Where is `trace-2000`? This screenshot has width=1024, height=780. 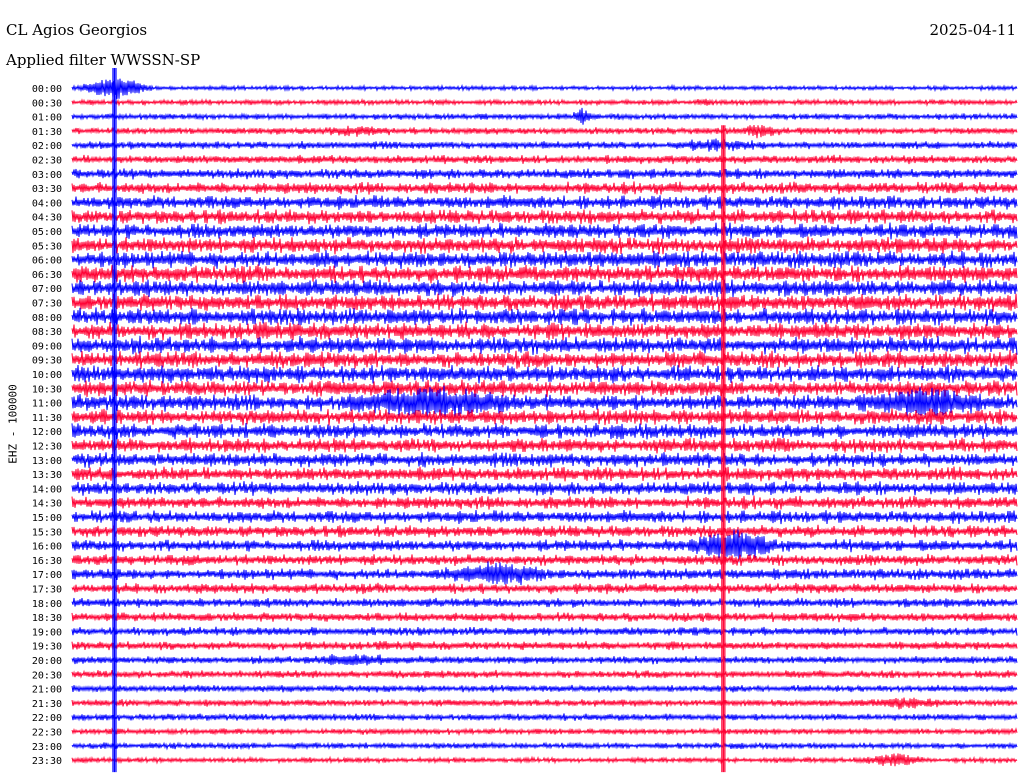
trace-2000 is located at coordinates (544, 659).